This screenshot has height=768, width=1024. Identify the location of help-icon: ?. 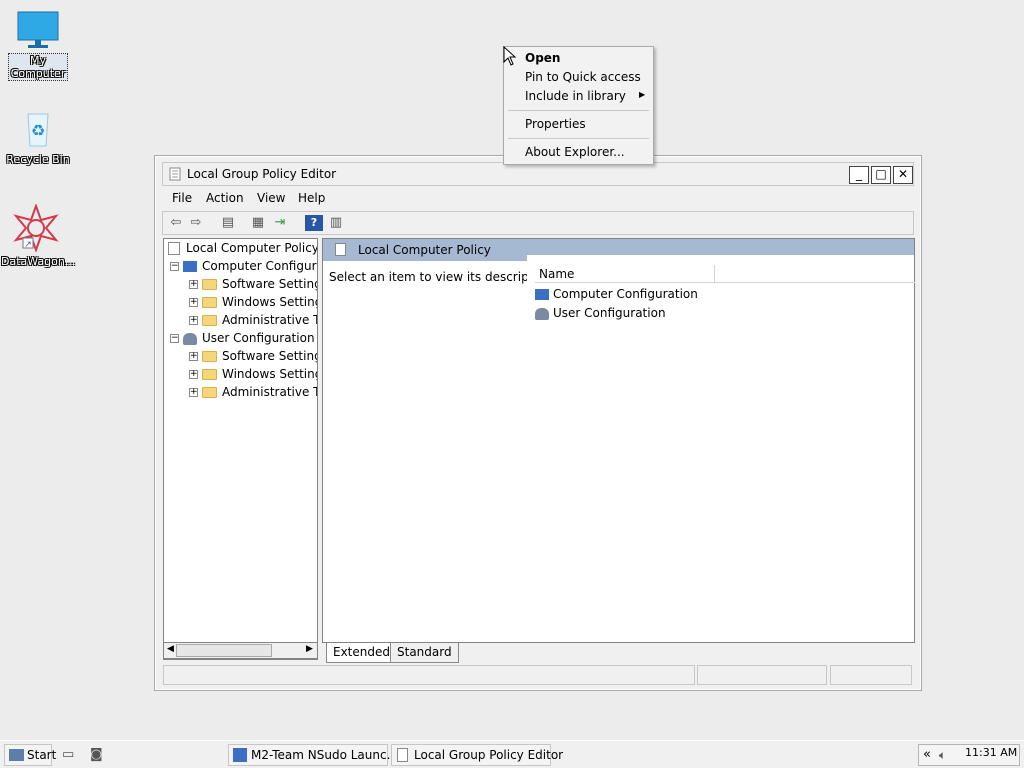
(314, 223).